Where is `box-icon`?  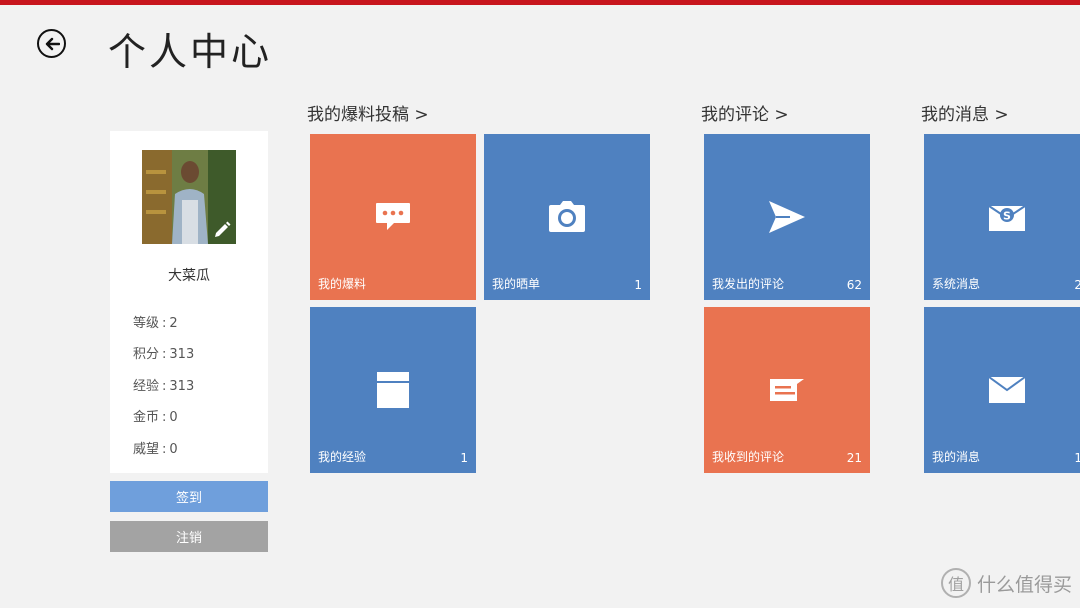 box-icon is located at coordinates (393, 390).